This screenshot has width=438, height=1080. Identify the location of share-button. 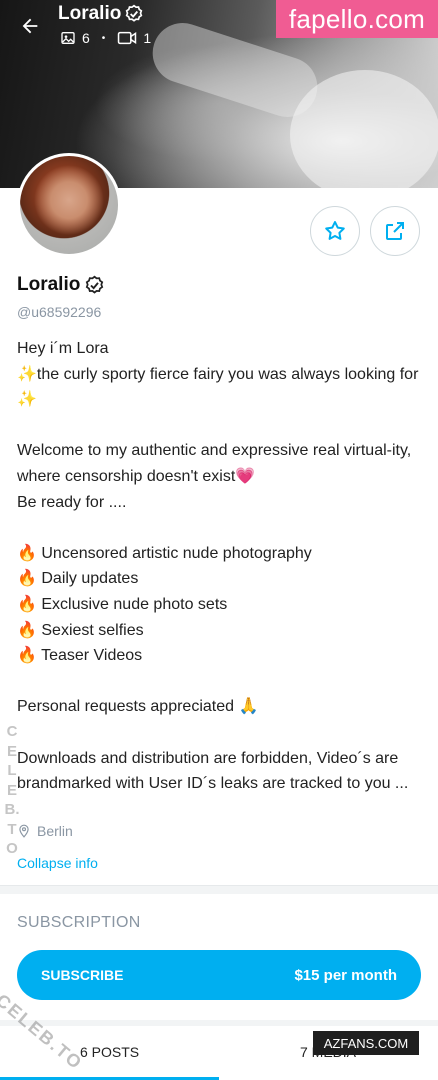
(395, 231).